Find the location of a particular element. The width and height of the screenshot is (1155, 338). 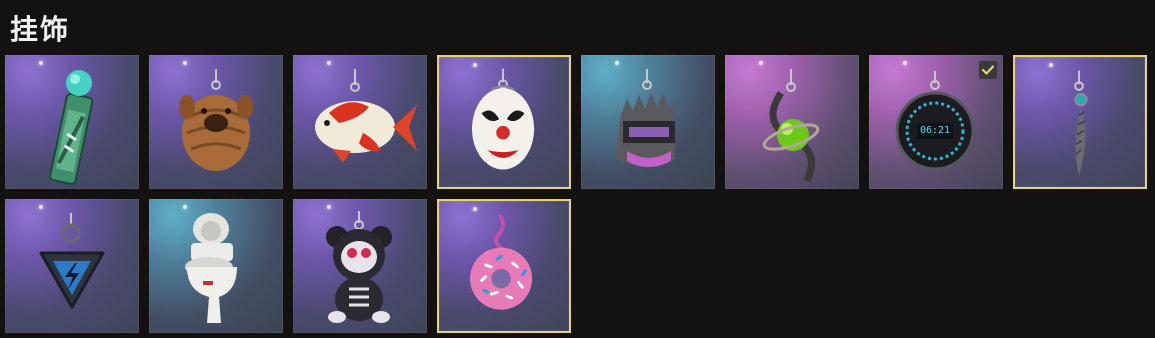

lightning-triangle-charm-icon is located at coordinates (72, 261).